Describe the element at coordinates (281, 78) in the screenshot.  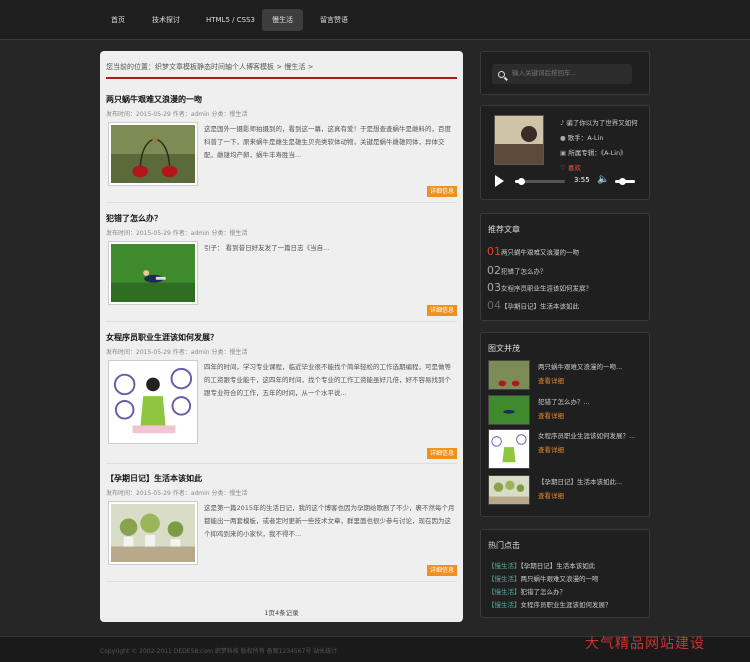
I see `breadcrumb-divider` at that location.